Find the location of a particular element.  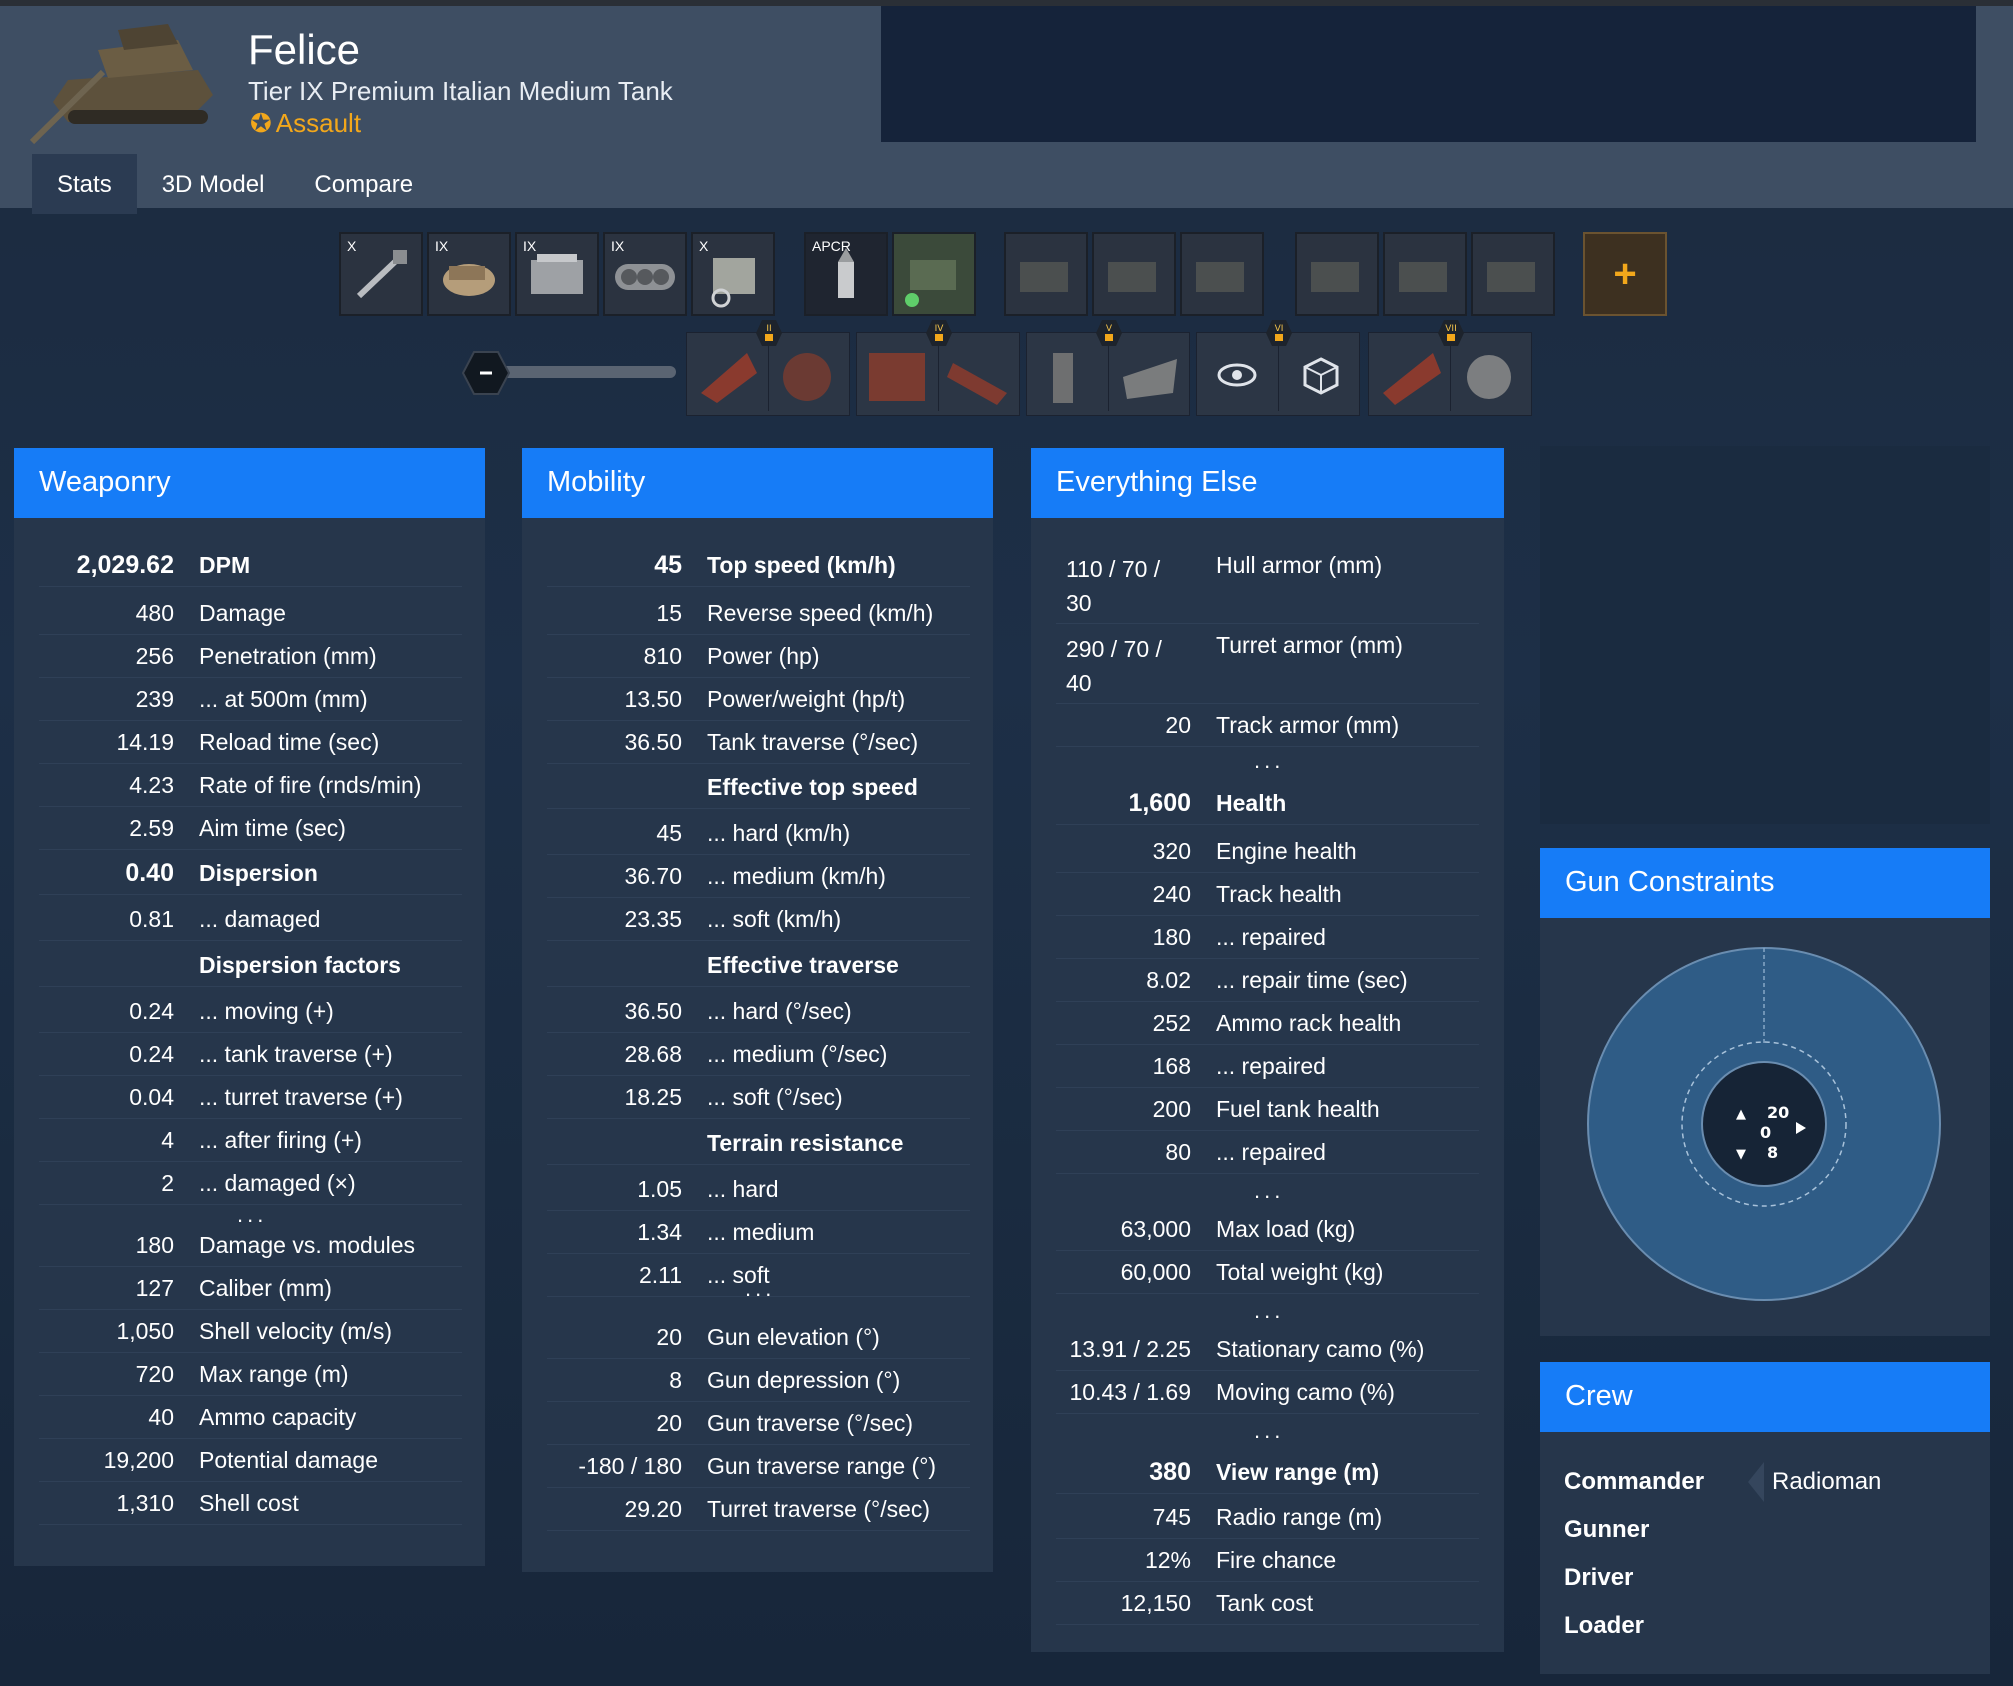

slider-knob is located at coordinates (486, 373).